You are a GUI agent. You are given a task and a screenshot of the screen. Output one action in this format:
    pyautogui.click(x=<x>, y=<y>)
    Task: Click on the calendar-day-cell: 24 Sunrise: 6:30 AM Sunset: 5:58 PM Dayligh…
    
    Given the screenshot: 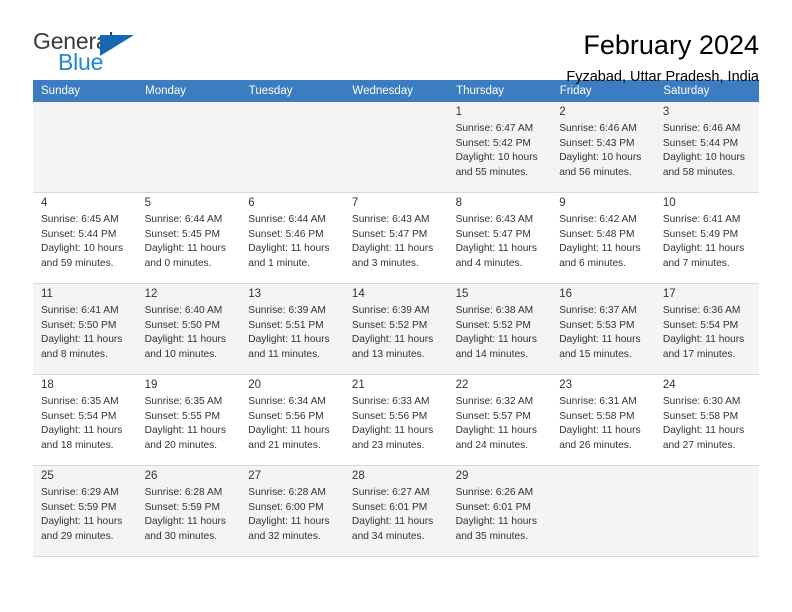 What is the action you would take?
    pyautogui.click(x=706, y=420)
    